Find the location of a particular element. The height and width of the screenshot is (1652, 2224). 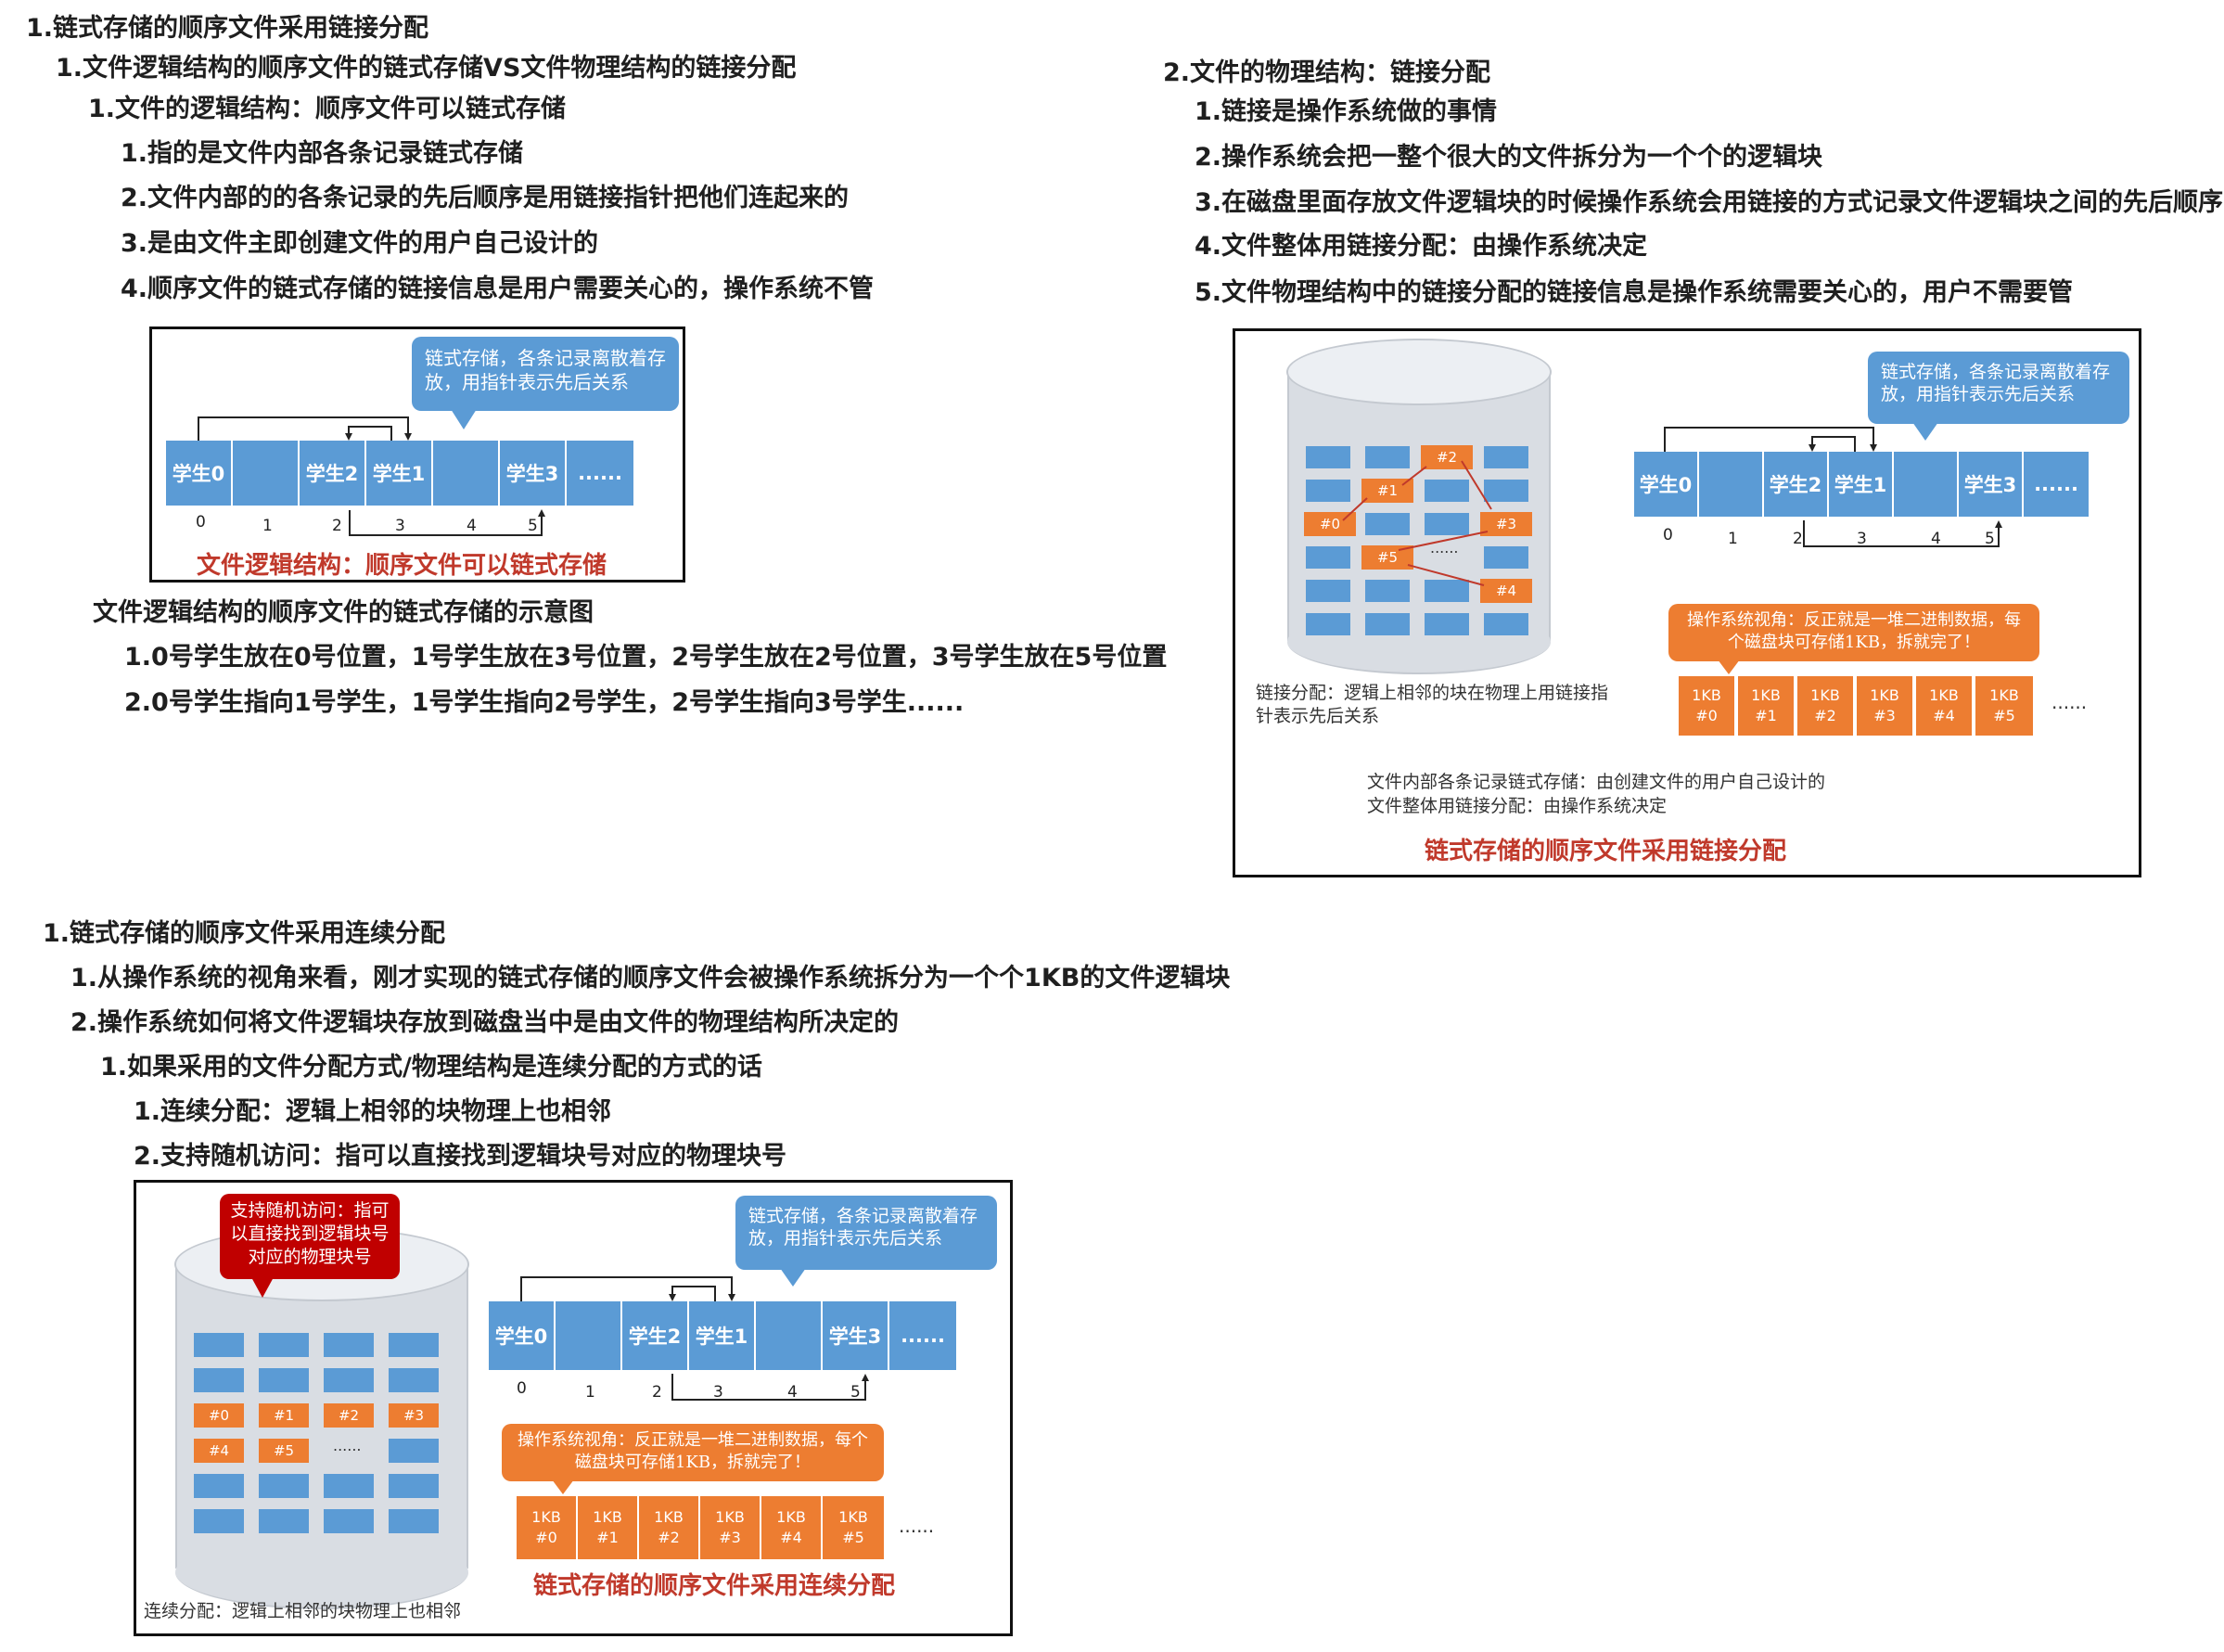

outline-b-item: 2.操作系统会把一整个很大的文件拆分为一个个的逻辑块 is located at coordinates (1509, 157).